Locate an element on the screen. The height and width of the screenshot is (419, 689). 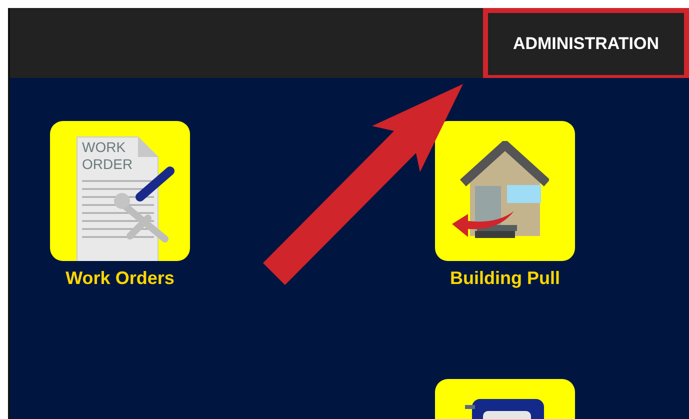
tile-label: Building Pull is located at coordinates (505, 278).